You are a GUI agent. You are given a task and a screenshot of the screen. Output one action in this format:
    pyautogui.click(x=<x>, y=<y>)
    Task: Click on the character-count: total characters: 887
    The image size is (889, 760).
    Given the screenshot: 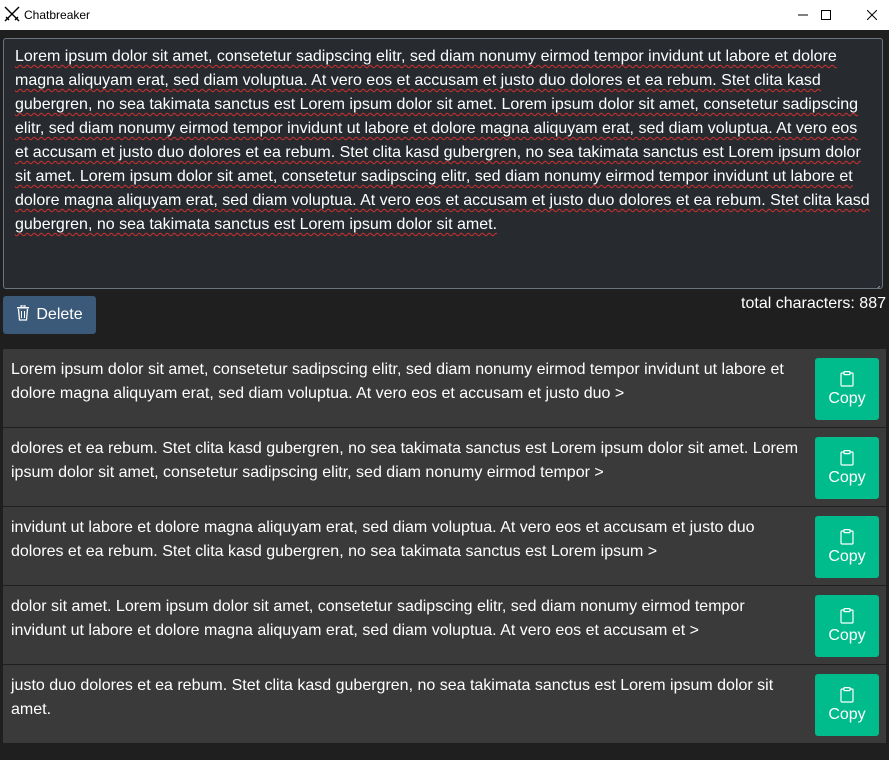 What is the action you would take?
    pyautogui.click(x=813, y=303)
    